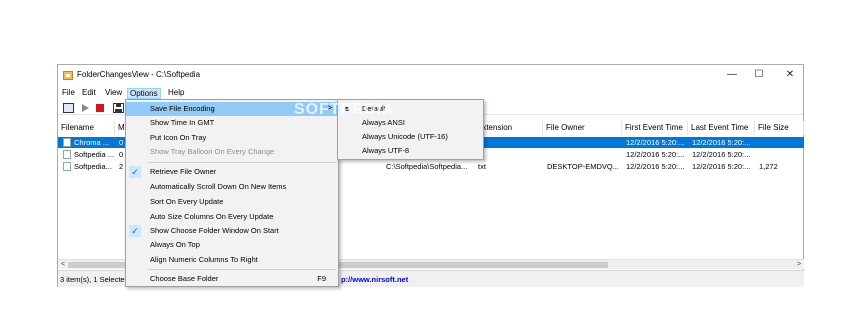 Image resolution: width=860 pixels, height=332 pixels. I want to click on submenu-item-label: Always Unicode (UTF-16), so click(405, 136).